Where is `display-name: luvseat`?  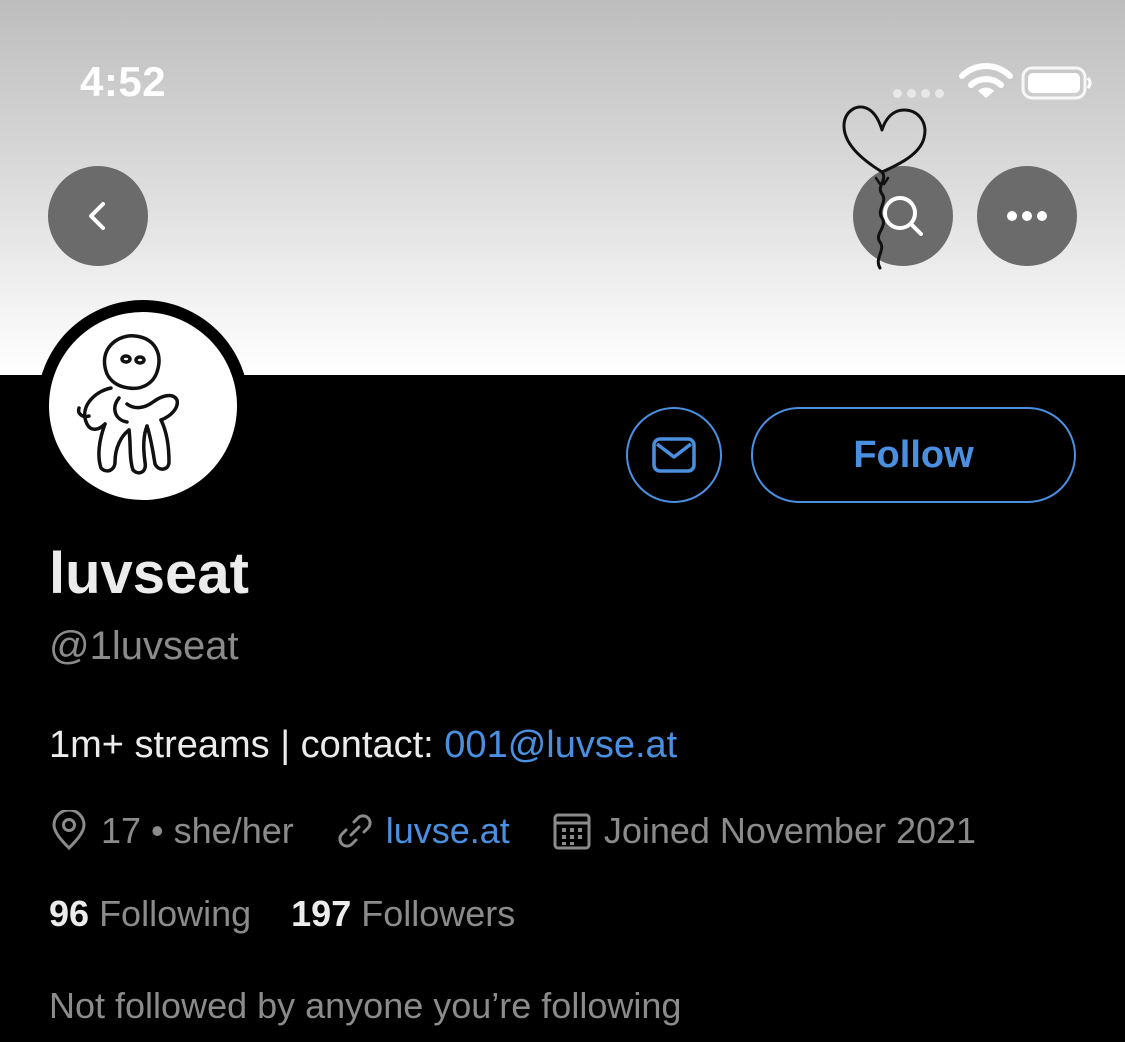 display-name: luvseat is located at coordinates (149, 573).